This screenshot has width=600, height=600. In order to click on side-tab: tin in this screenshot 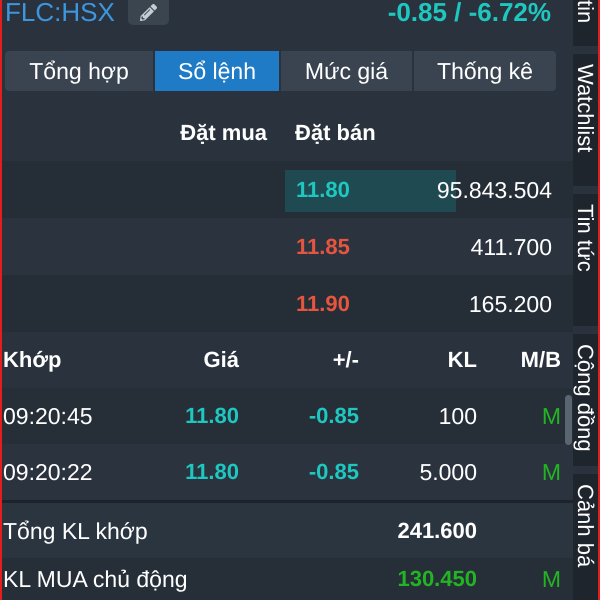, I will do `click(585, 23)`.